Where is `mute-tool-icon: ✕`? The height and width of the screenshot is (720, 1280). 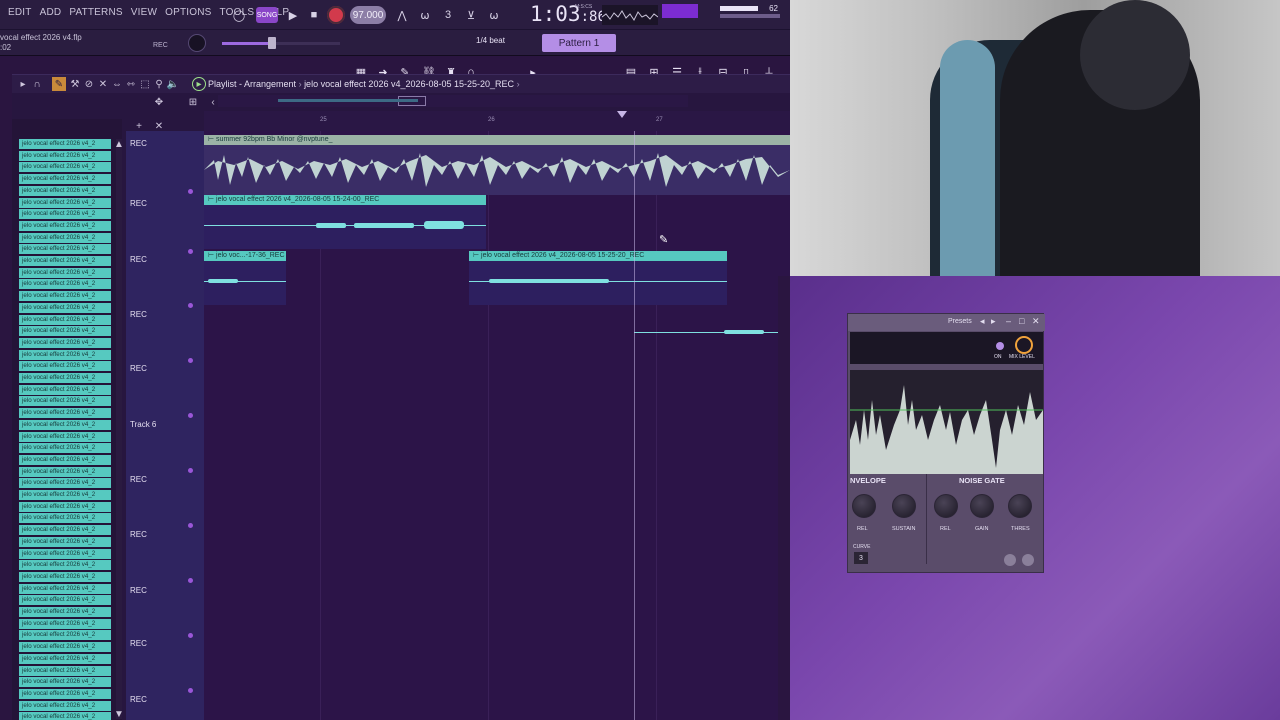
mute-tool-icon: ✕ is located at coordinates (103, 84).